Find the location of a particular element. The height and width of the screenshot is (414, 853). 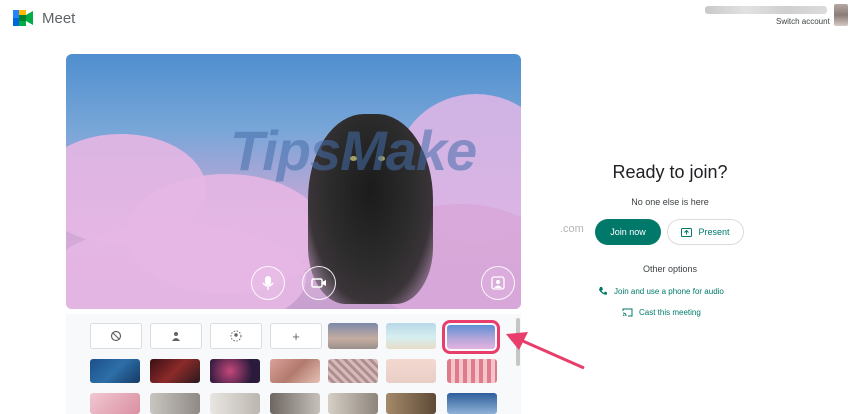

phone-icon is located at coordinates (603, 291).